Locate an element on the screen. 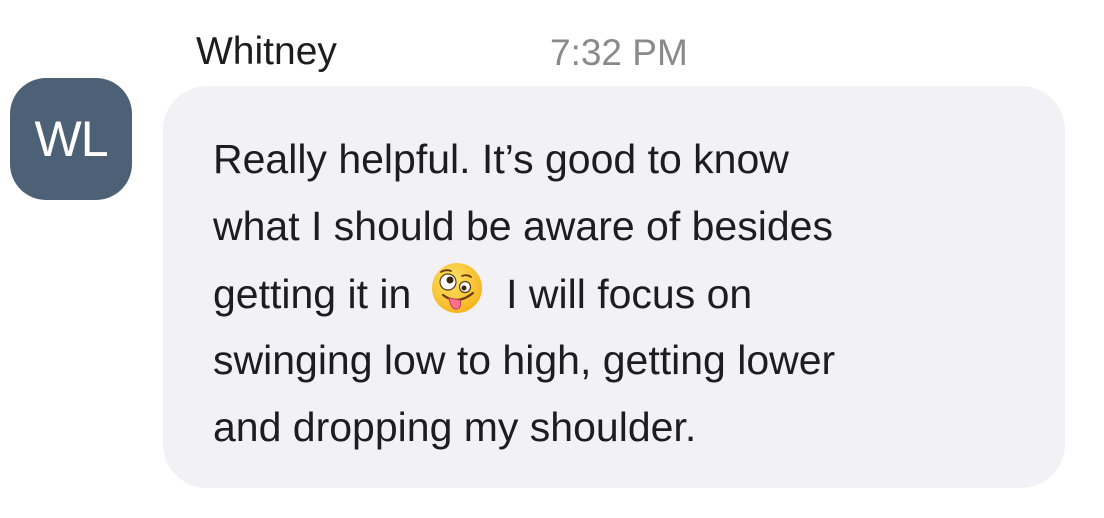 The width and height of the screenshot is (1104, 518). message-text: getting it in is located at coordinates (312, 294).